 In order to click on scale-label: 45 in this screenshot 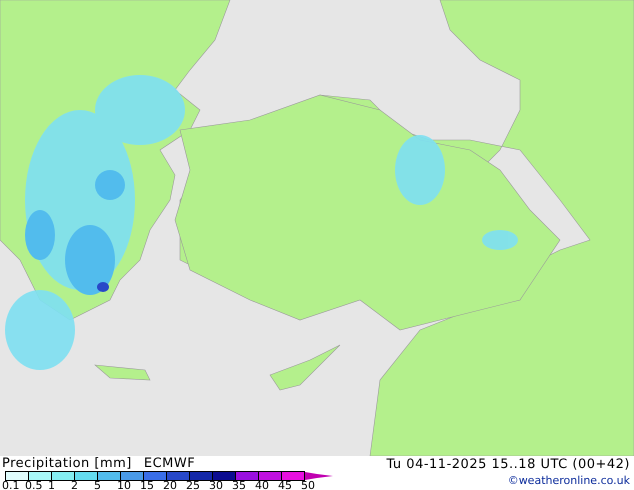, I will do `click(285, 485)`.